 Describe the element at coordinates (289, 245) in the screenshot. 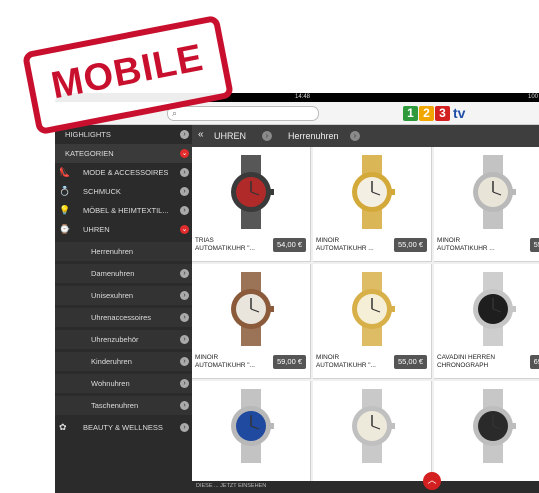

I see `price-tag: 54,00 €` at that location.